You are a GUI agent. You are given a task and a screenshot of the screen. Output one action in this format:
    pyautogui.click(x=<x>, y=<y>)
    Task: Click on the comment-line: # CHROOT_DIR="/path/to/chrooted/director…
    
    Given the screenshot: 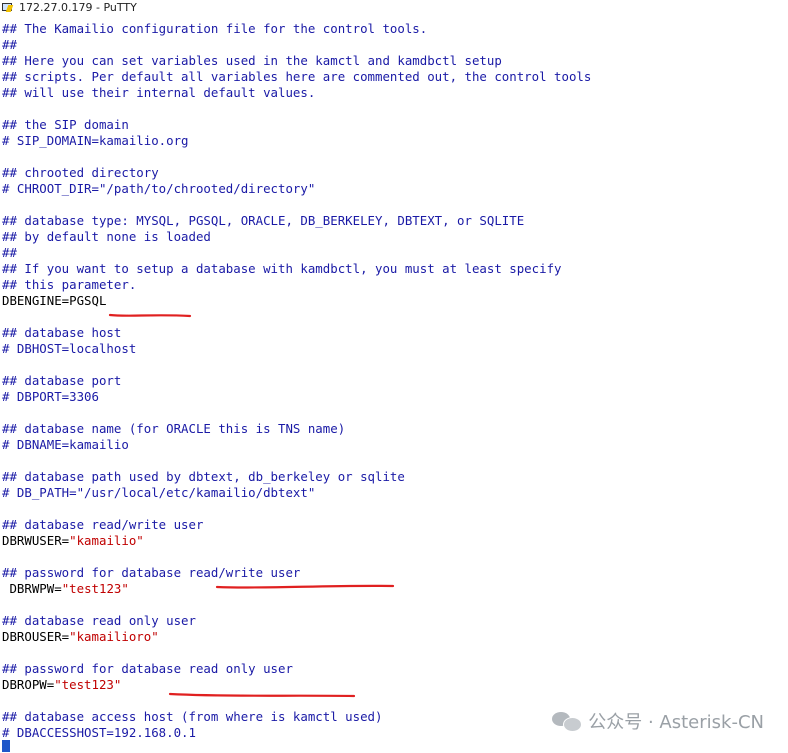 What is the action you would take?
    pyautogui.click(x=159, y=188)
    